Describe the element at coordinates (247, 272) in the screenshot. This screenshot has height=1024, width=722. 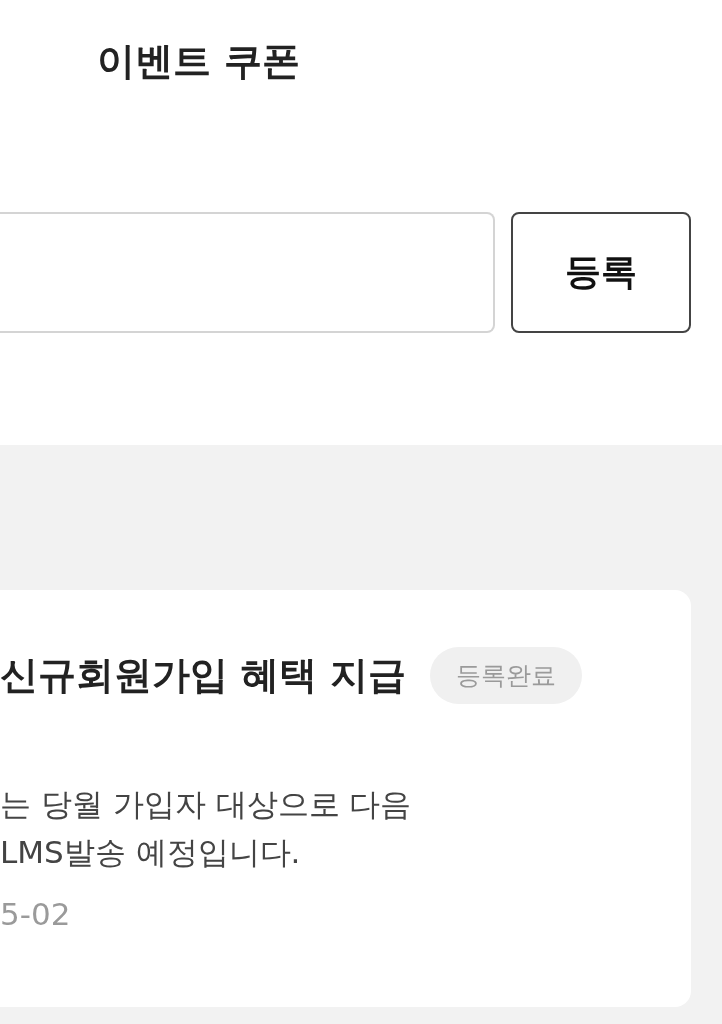
I see `coupon-code-field` at that location.